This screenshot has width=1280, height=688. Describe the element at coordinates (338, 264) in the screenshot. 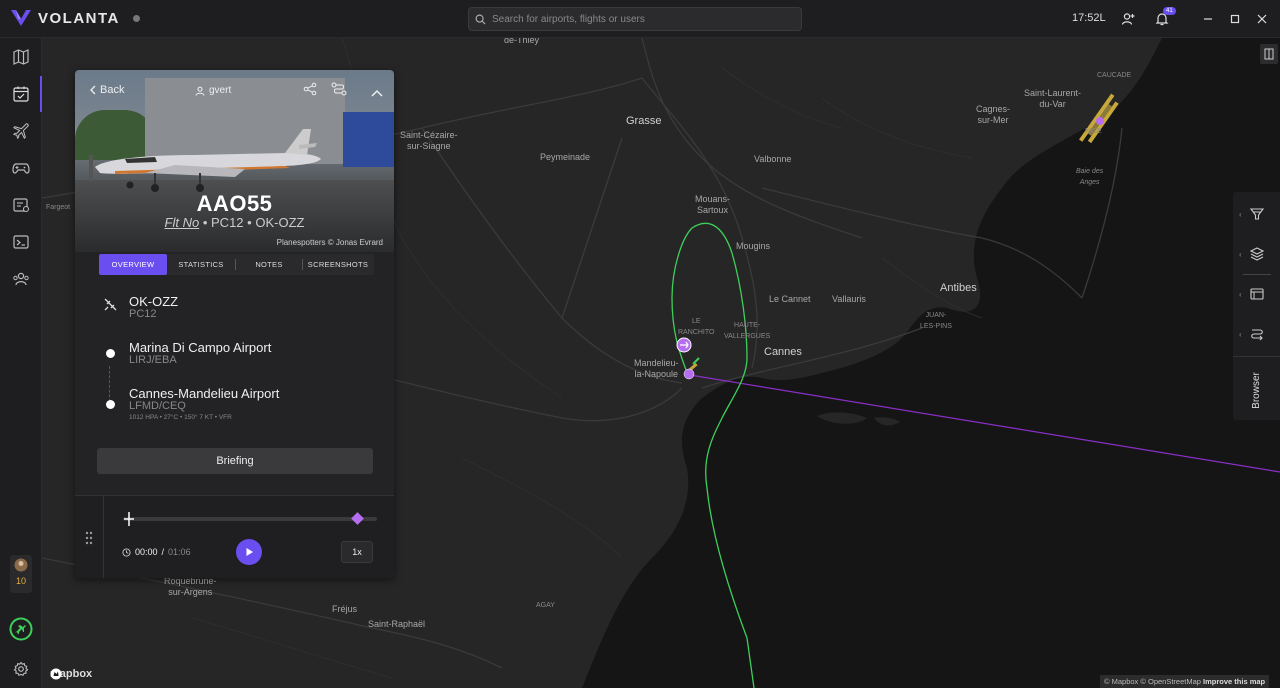

I see `tab-screenshots: SCREENSHOTS` at that location.